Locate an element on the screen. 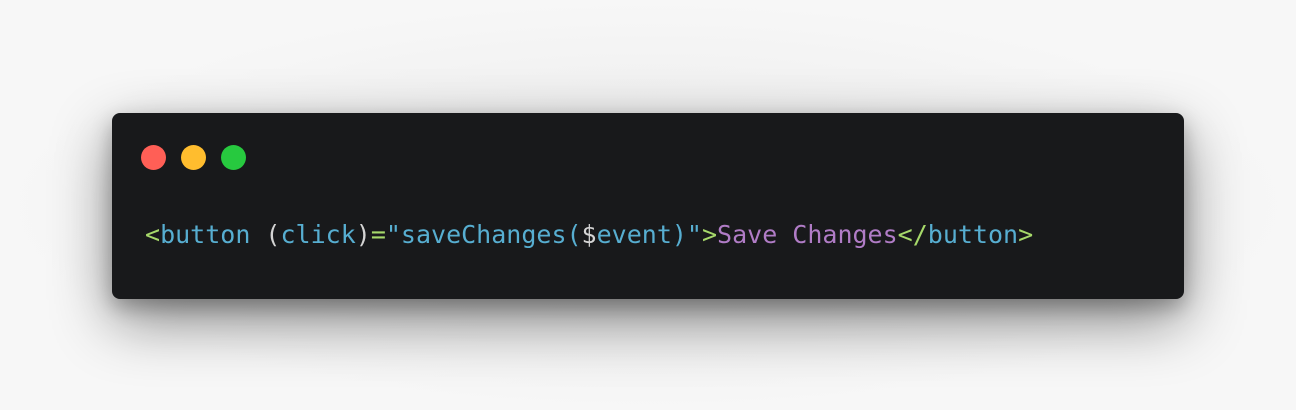  code-token: < is located at coordinates (153, 234).